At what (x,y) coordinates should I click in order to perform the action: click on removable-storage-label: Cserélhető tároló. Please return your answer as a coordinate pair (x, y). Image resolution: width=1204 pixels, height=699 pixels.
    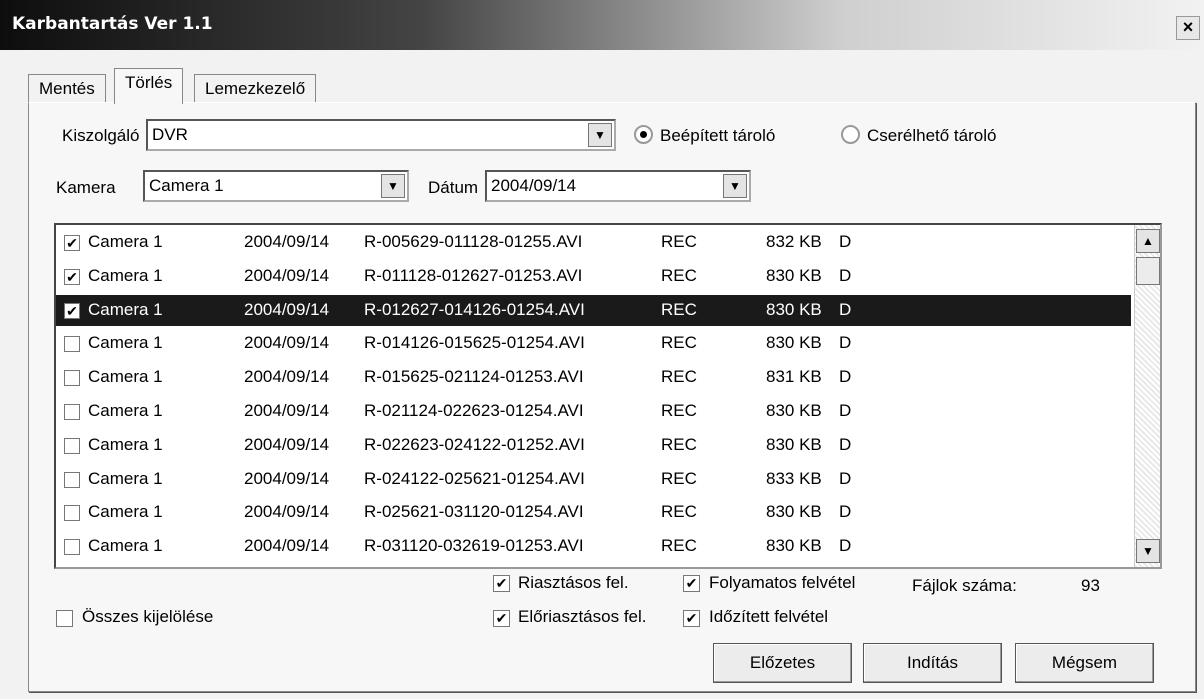
    Looking at the image, I should click on (931, 136).